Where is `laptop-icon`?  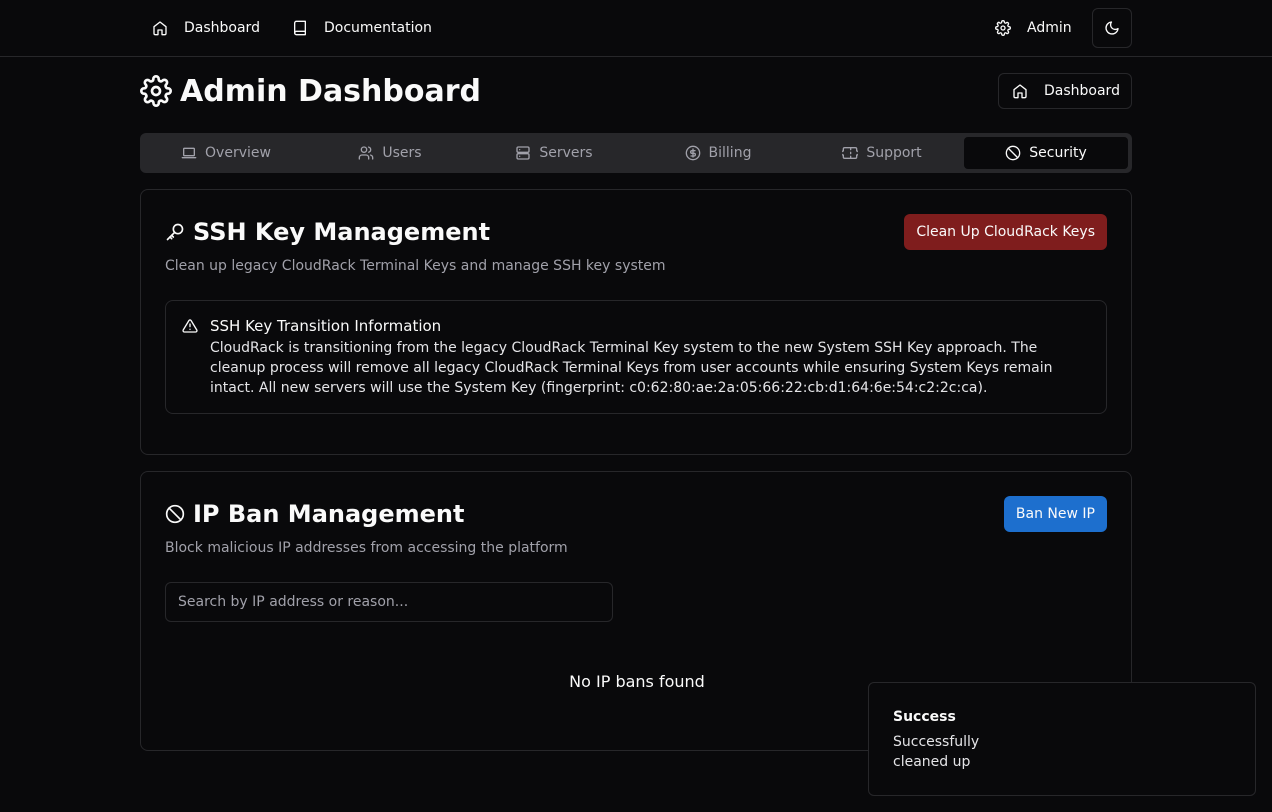
laptop-icon is located at coordinates (189, 153).